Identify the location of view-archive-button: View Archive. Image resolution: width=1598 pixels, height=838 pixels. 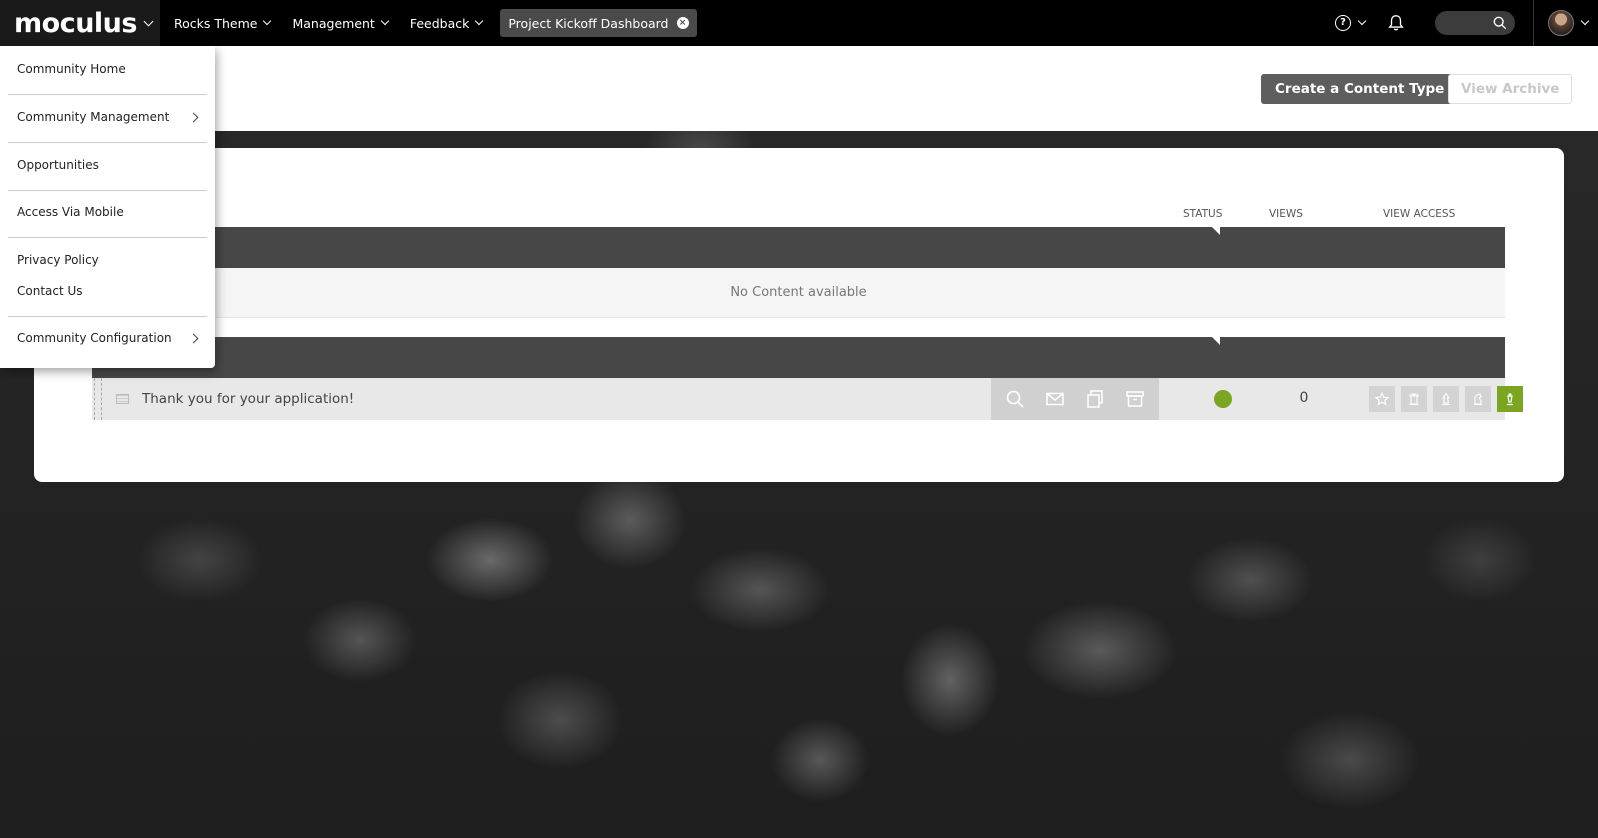
(1510, 89).